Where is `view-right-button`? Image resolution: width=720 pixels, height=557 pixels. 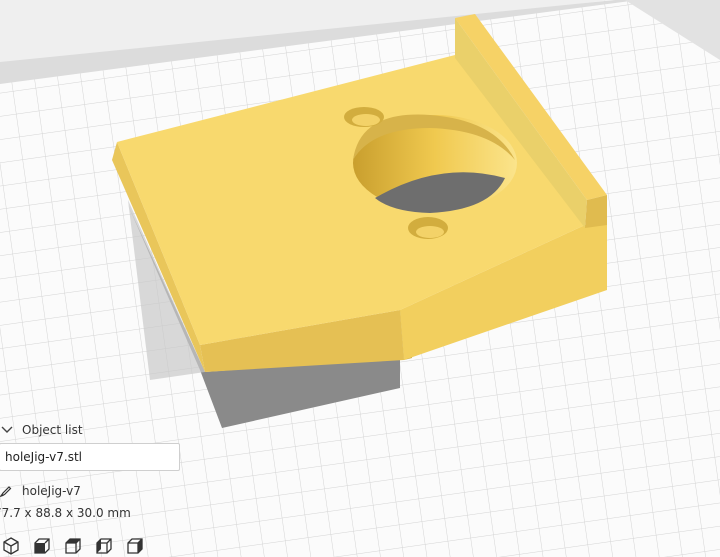
view-right-button is located at coordinates (135, 546).